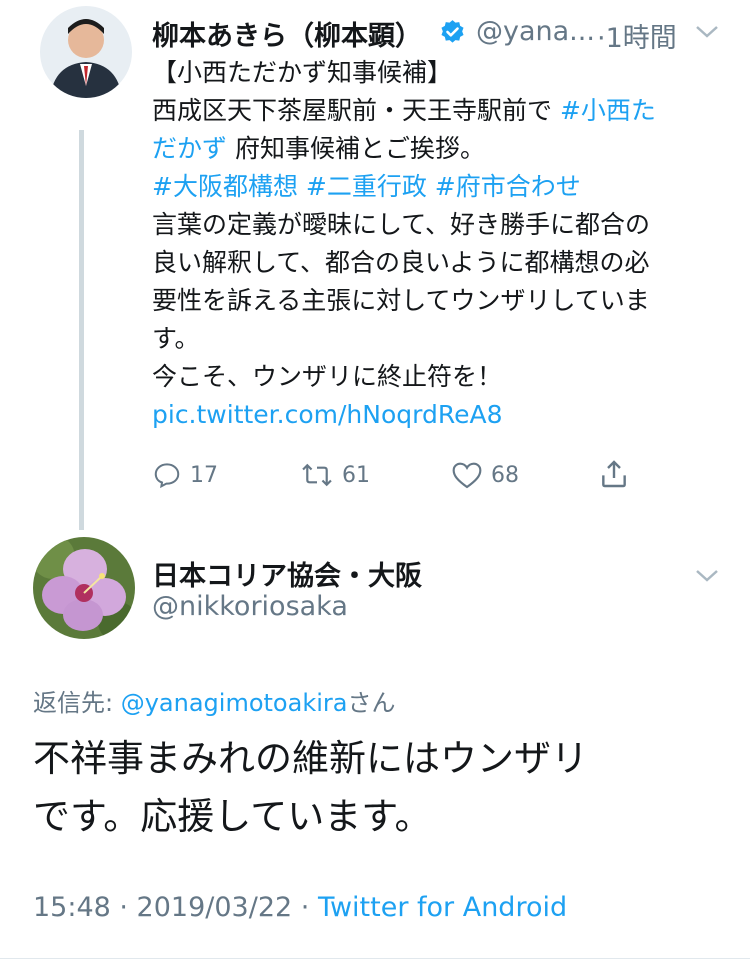 The image size is (750, 974). Describe the element at coordinates (84, 588) in the screenshot. I see `avatar-tweet2` at that location.